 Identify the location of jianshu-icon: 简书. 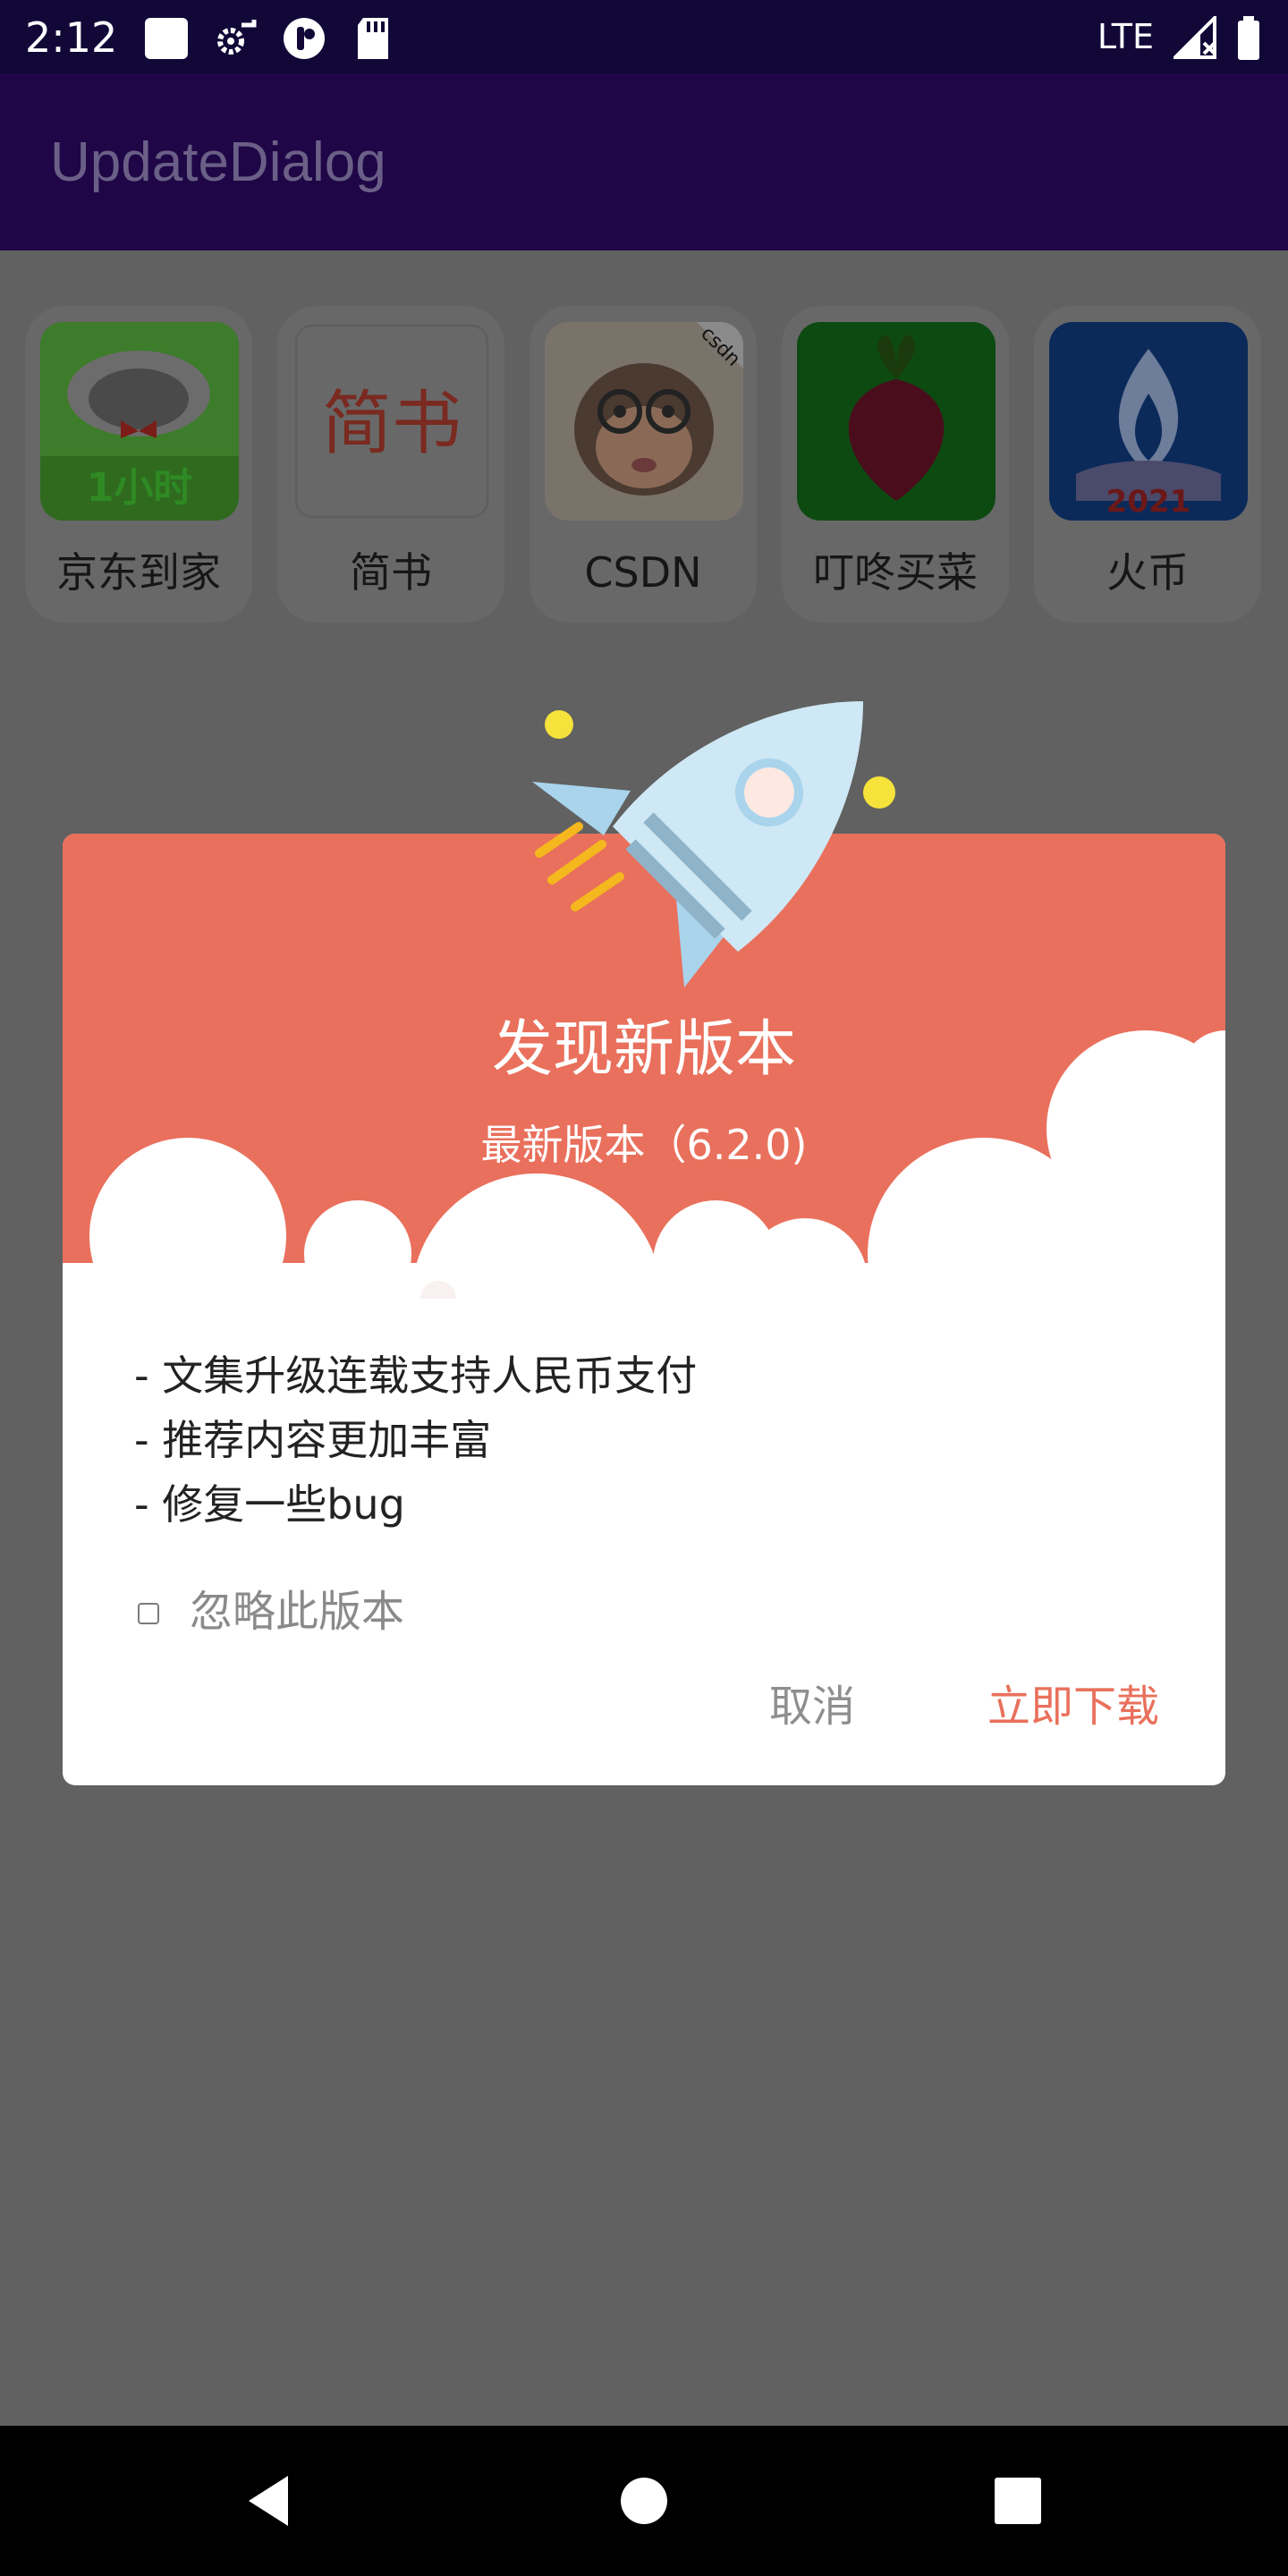
(391, 421).